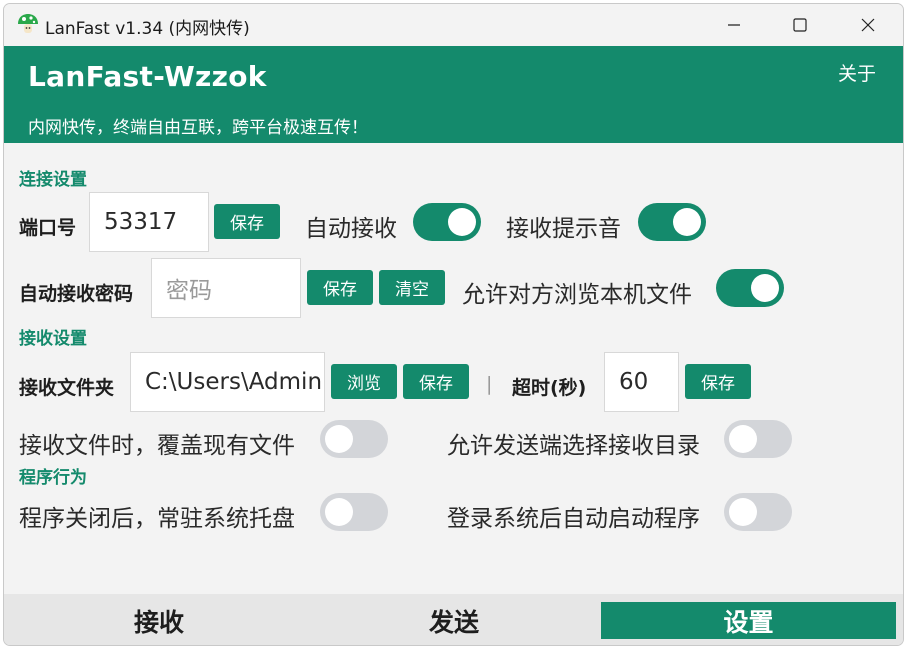  Describe the element at coordinates (226, 288) in the screenshot. I see `password-input: 密码` at that location.